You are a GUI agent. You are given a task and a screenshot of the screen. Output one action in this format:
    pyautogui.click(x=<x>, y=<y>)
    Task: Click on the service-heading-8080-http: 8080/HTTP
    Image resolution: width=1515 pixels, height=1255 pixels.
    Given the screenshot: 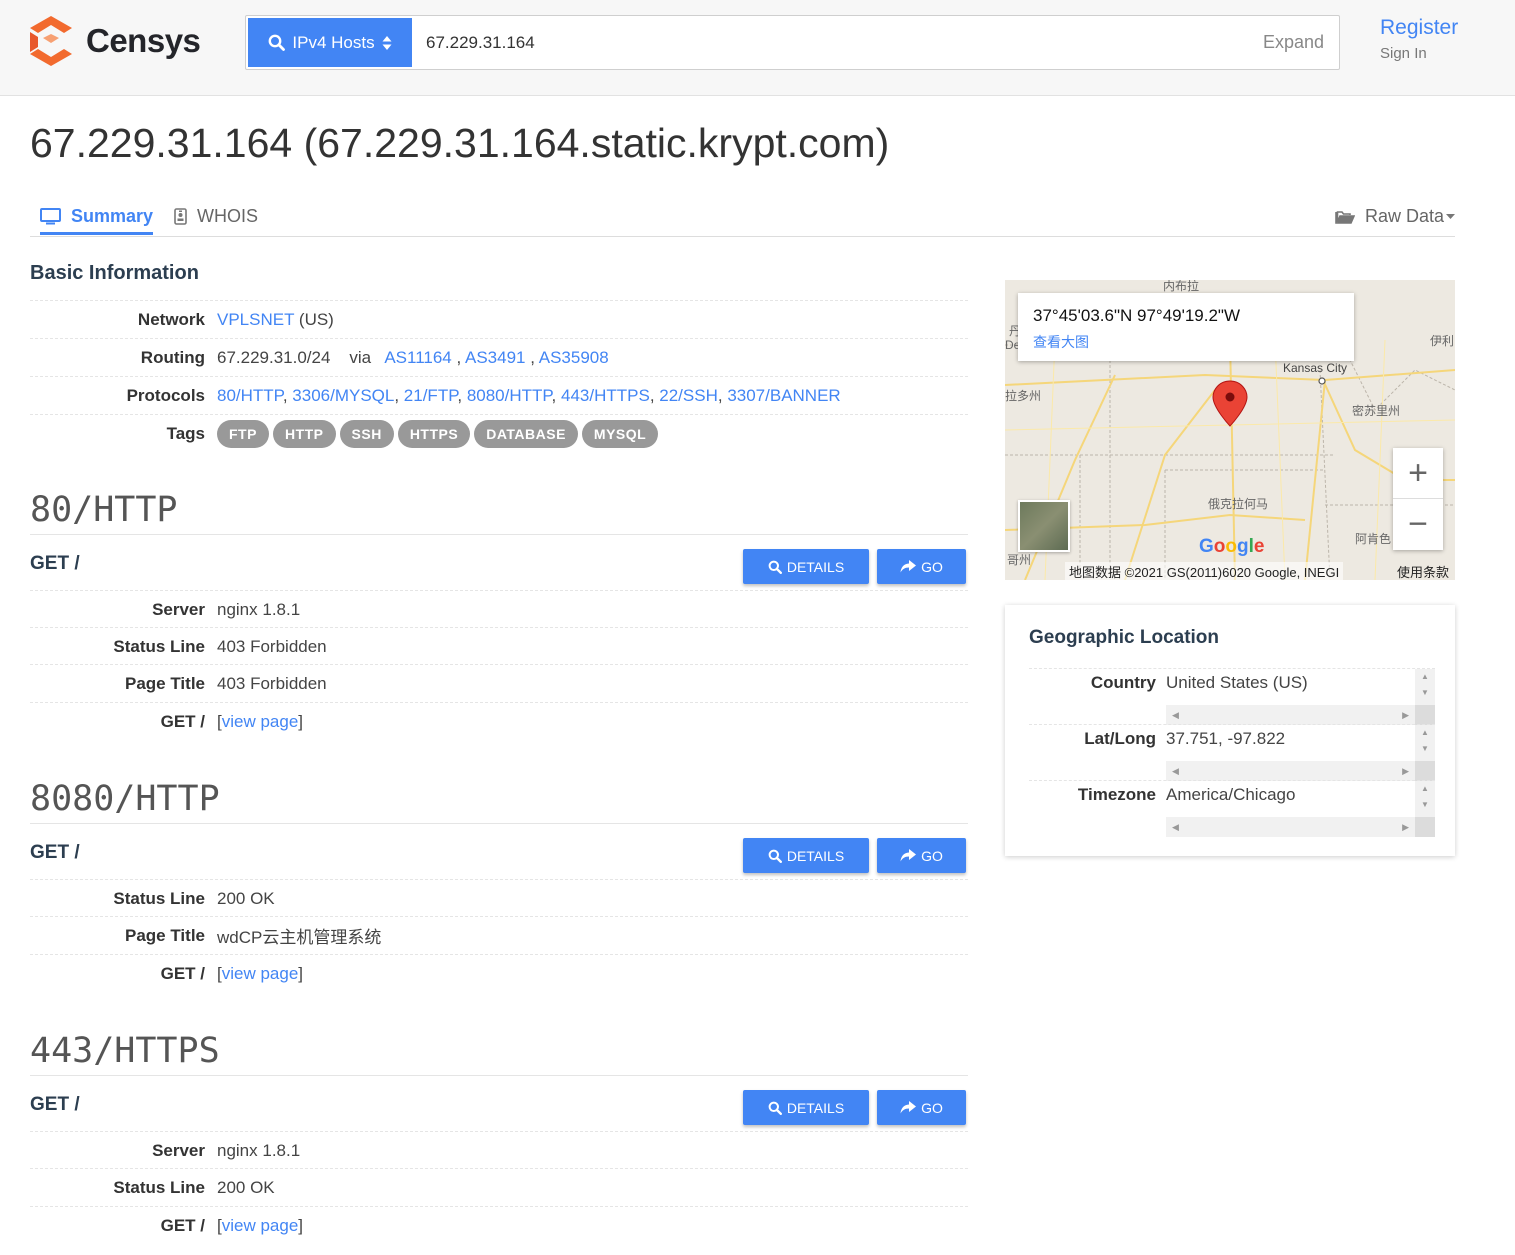 What is the action you would take?
    pyautogui.click(x=499, y=801)
    